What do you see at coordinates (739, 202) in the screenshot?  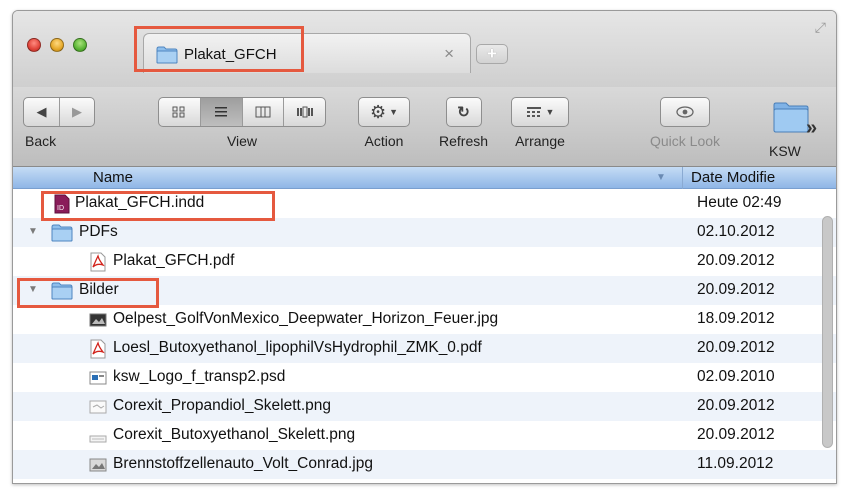 I see `file-date: Heute 02:49` at bounding box center [739, 202].